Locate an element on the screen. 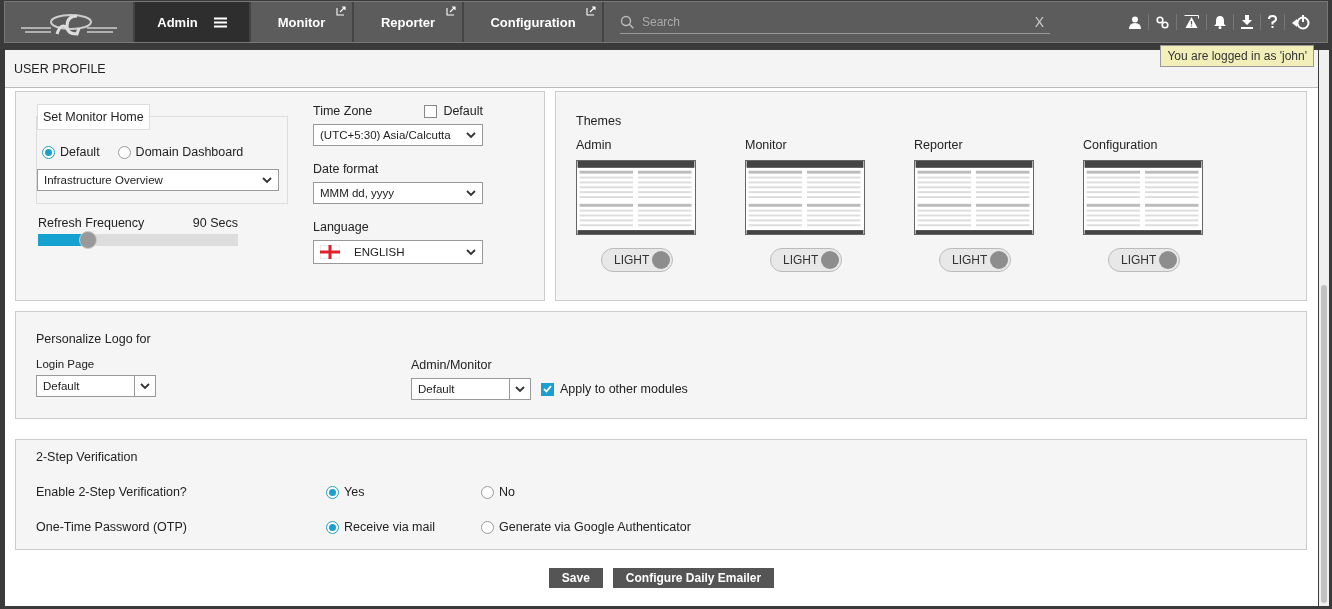 This screenshot has height=609, width=1332. radio-option: Default is located at coordinates (71, 152).